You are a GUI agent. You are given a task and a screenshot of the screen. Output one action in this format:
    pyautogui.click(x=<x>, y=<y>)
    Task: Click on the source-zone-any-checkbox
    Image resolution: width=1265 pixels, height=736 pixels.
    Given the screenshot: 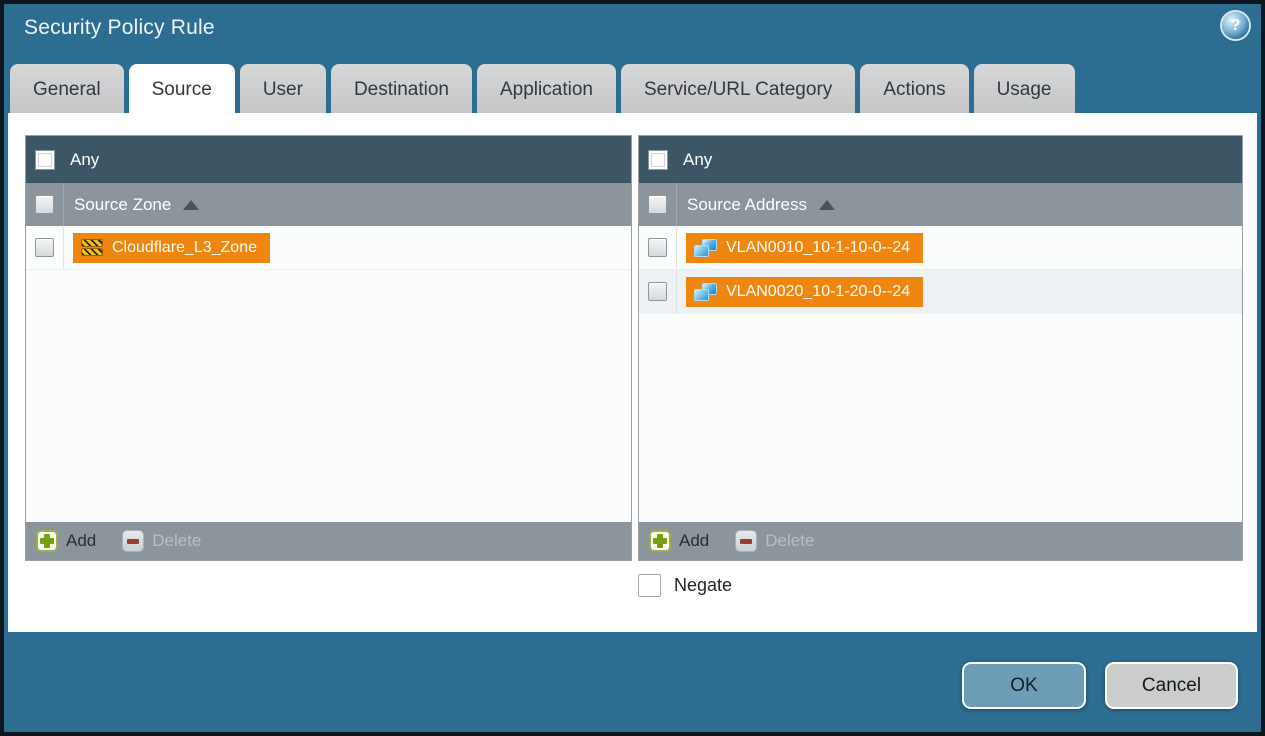 What is the action you would take?
    pyautogui.click(x=45, y=159)
    